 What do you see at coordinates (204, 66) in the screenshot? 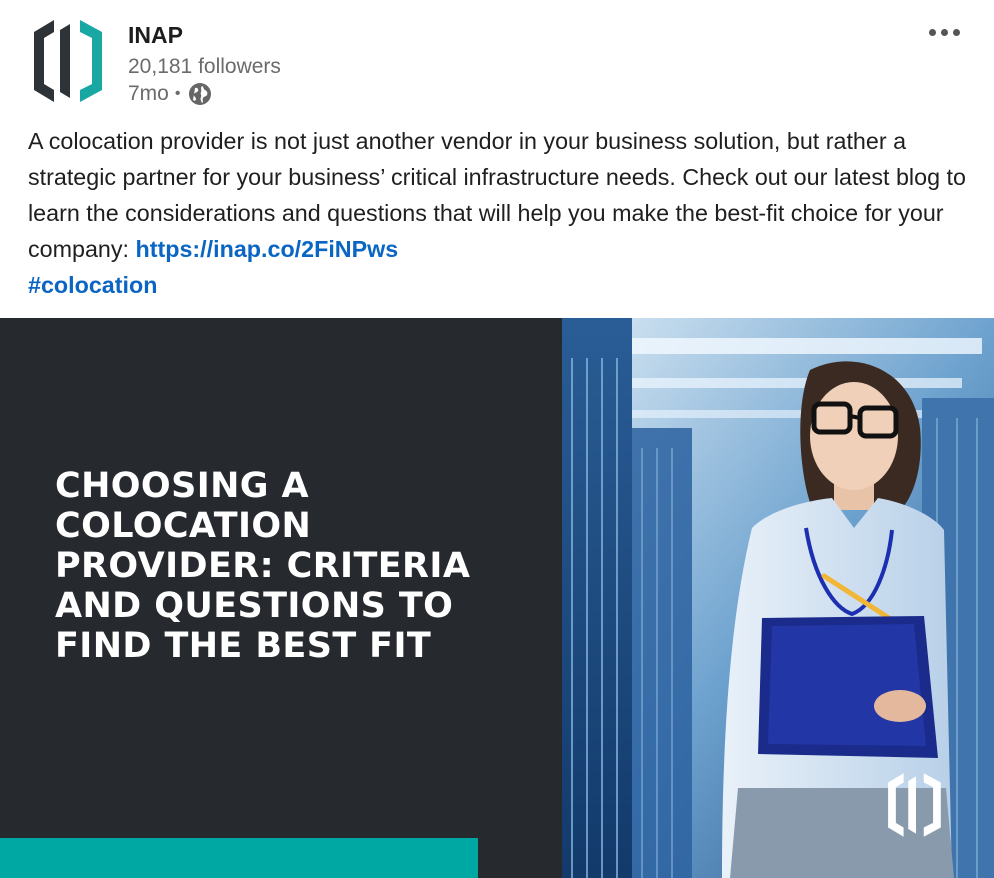
I see `follower-count: 20,181 followers` at bounding box center [204, 66].